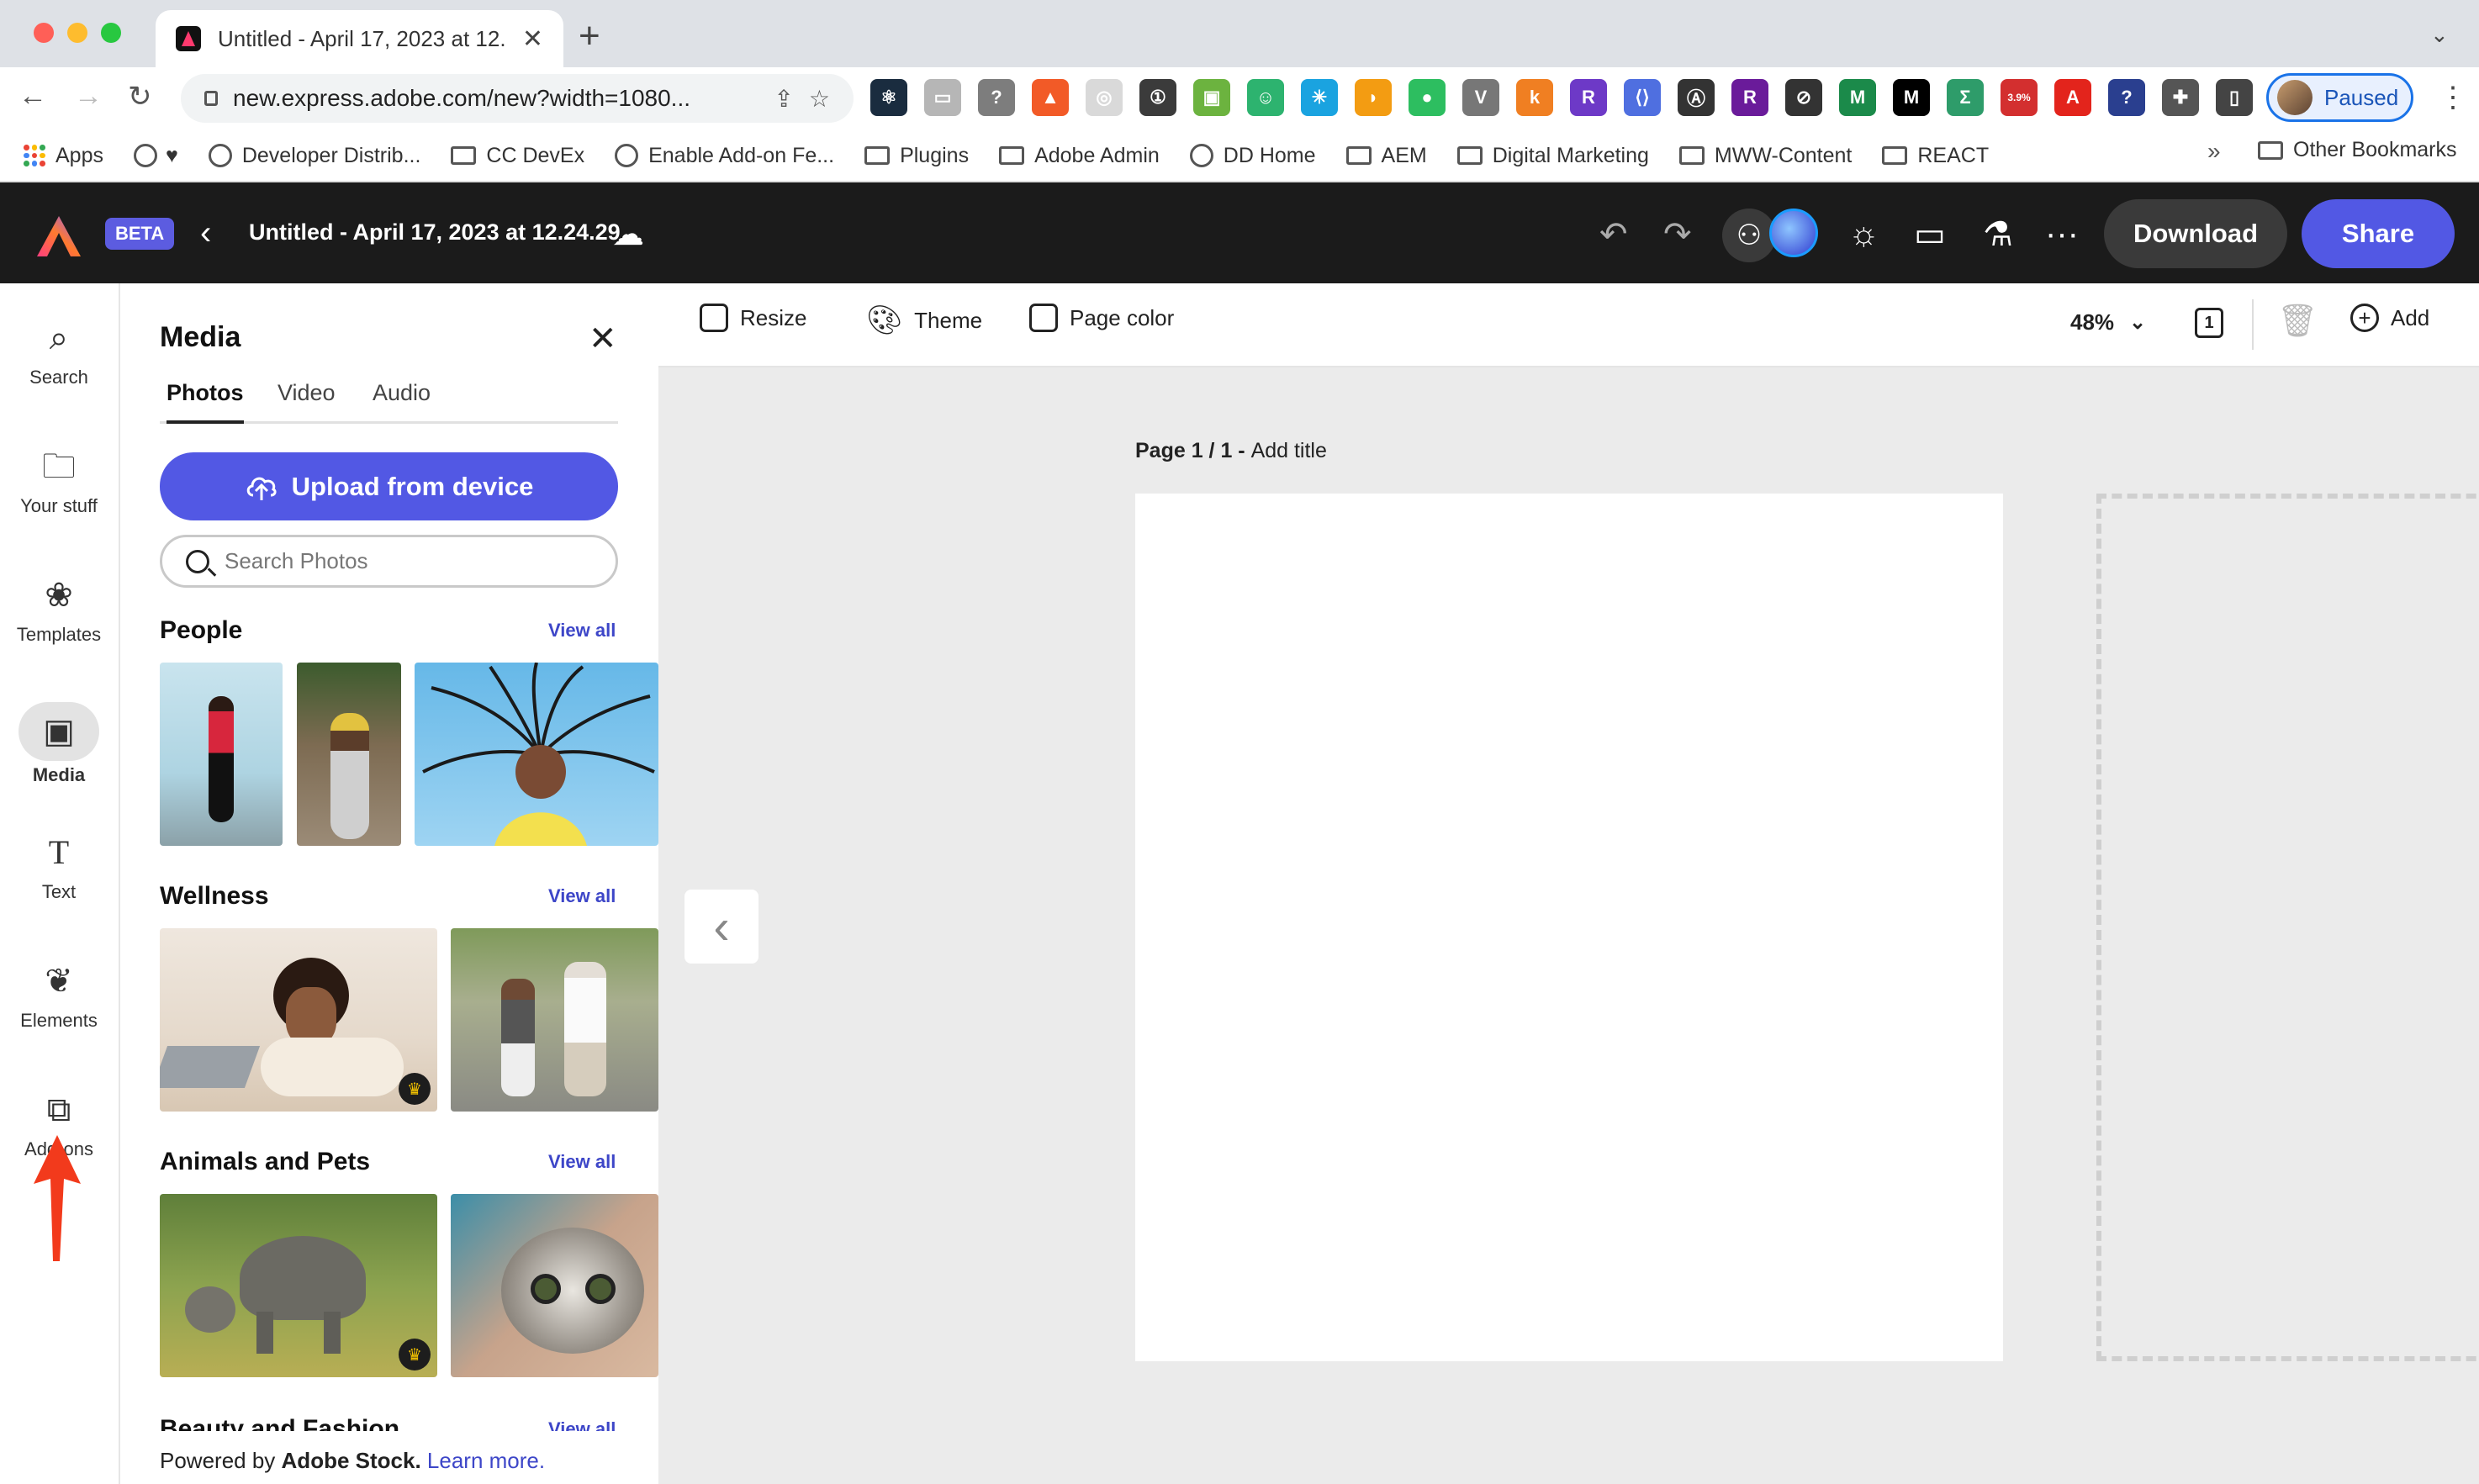  Describe the element at coordinates (1480, 97) in the screenshot. I see `vue-ext-icon: V` at that location.